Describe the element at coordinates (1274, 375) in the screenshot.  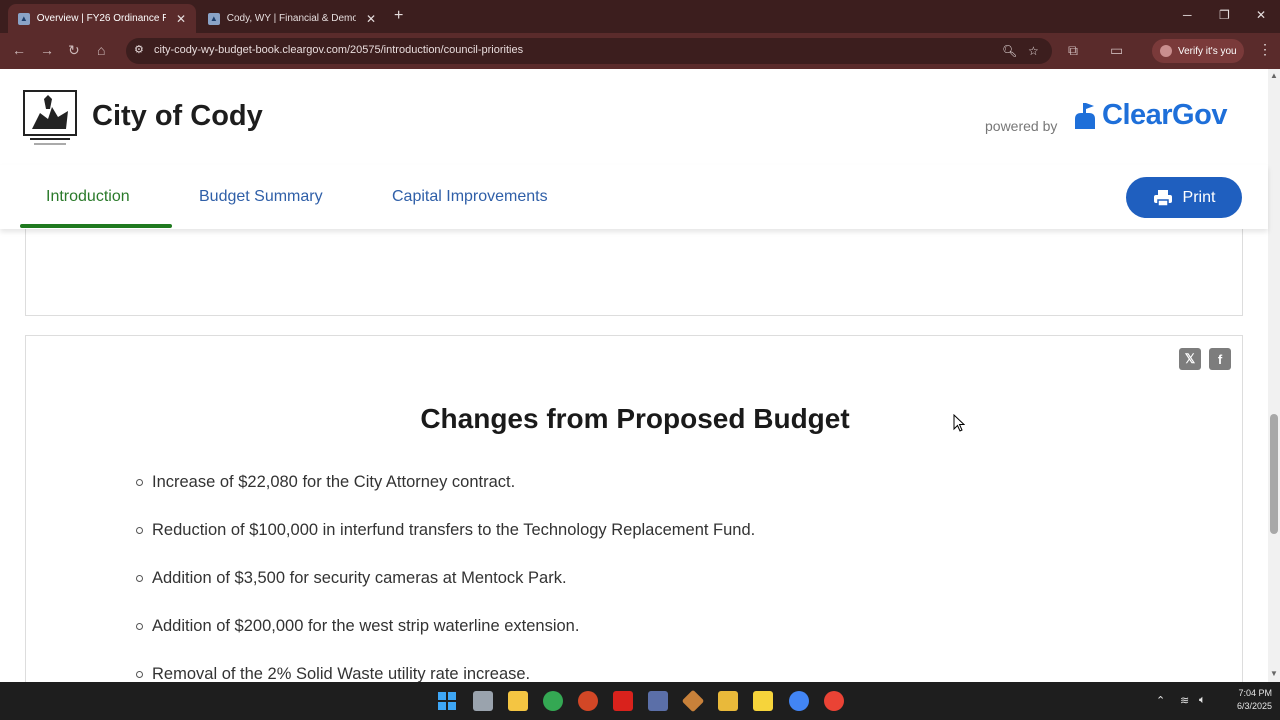
I see `page-scrollbar: ▲ ▼` at that location.